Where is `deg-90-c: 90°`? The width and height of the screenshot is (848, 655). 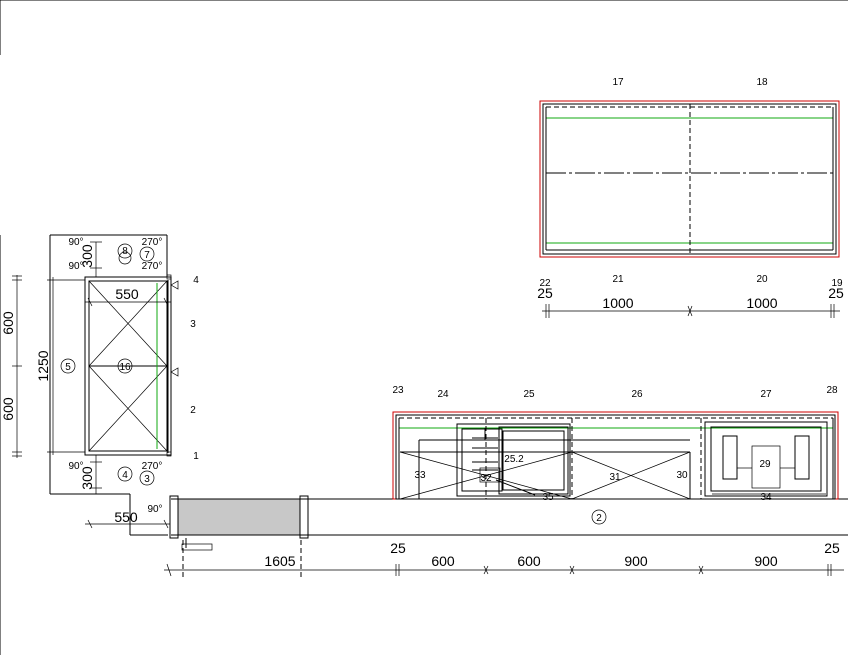
deg-90-c: 90° is located at coordinates (75, 466).